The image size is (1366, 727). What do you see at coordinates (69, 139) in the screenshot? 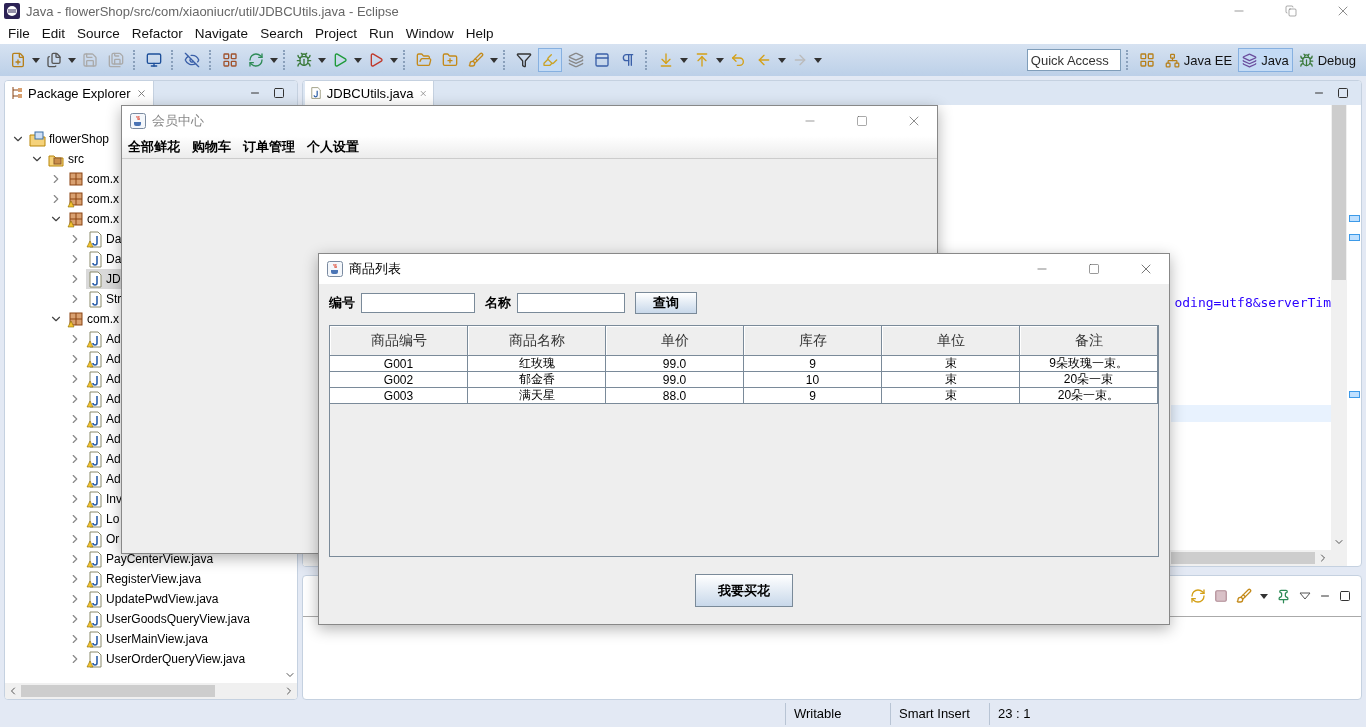
I see `tree-item: flowerShop` at bounding box center [69, 139].